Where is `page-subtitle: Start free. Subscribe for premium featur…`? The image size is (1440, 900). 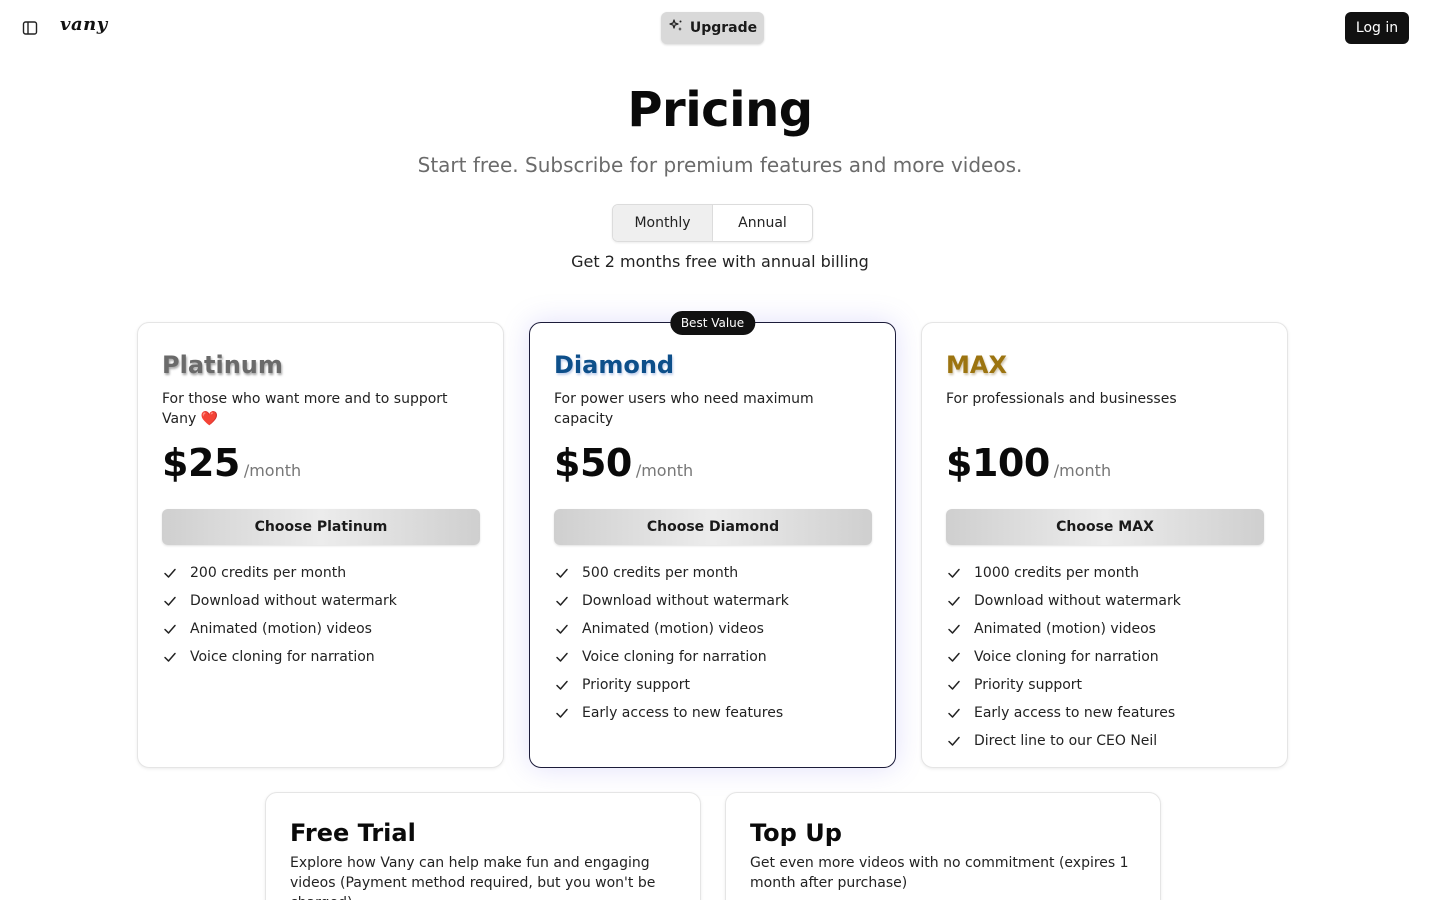 page-subtitle: Start free. Subscribe for premium featur… is located at coordinates (720, 165).